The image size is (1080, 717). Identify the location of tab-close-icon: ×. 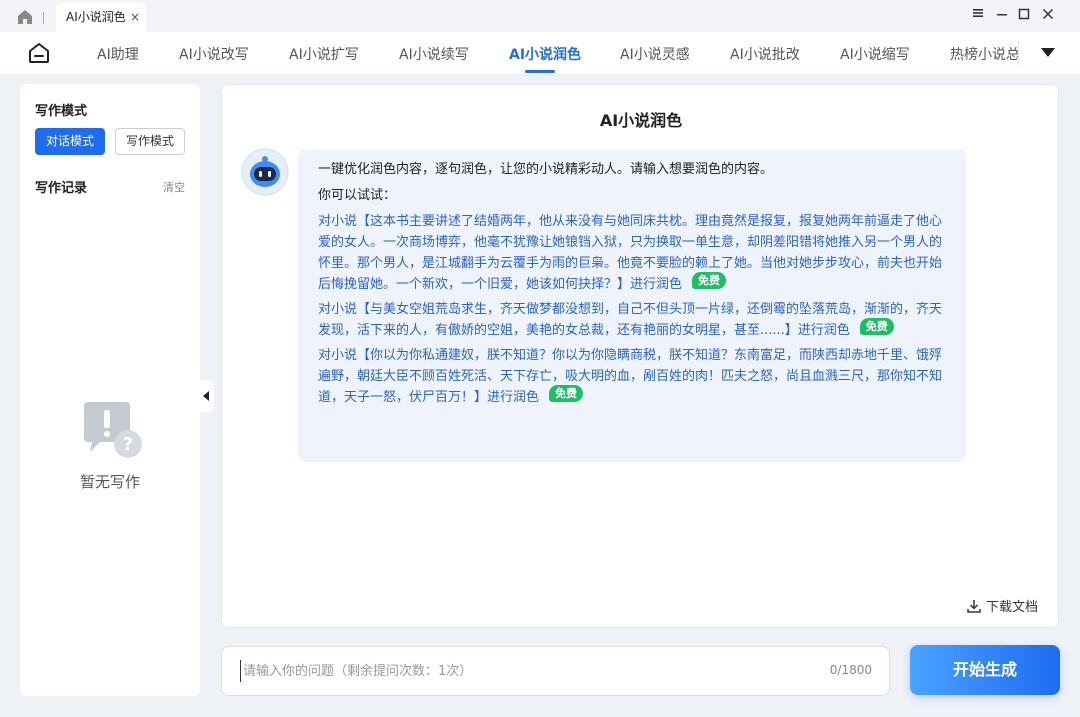
(135, 17).